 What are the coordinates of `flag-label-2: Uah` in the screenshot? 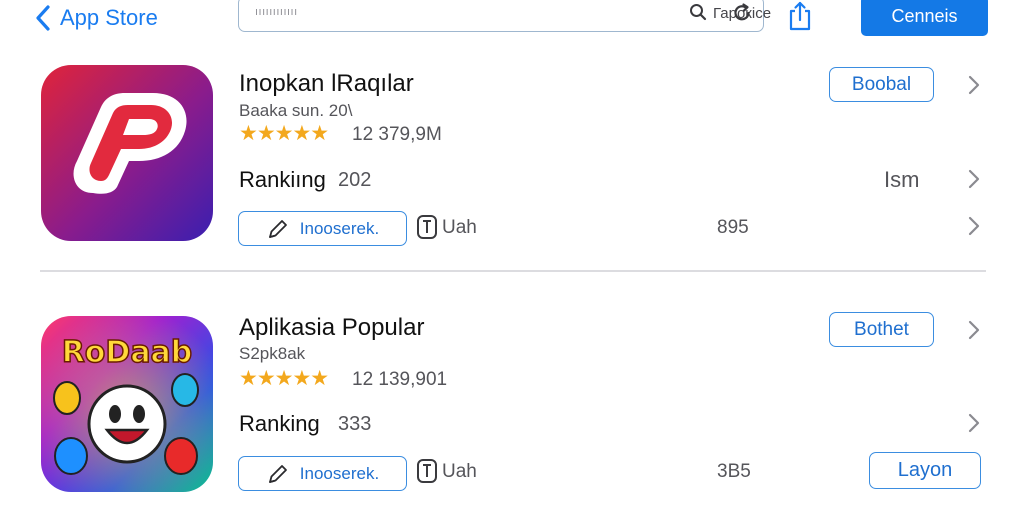 It's located at (459, 471).